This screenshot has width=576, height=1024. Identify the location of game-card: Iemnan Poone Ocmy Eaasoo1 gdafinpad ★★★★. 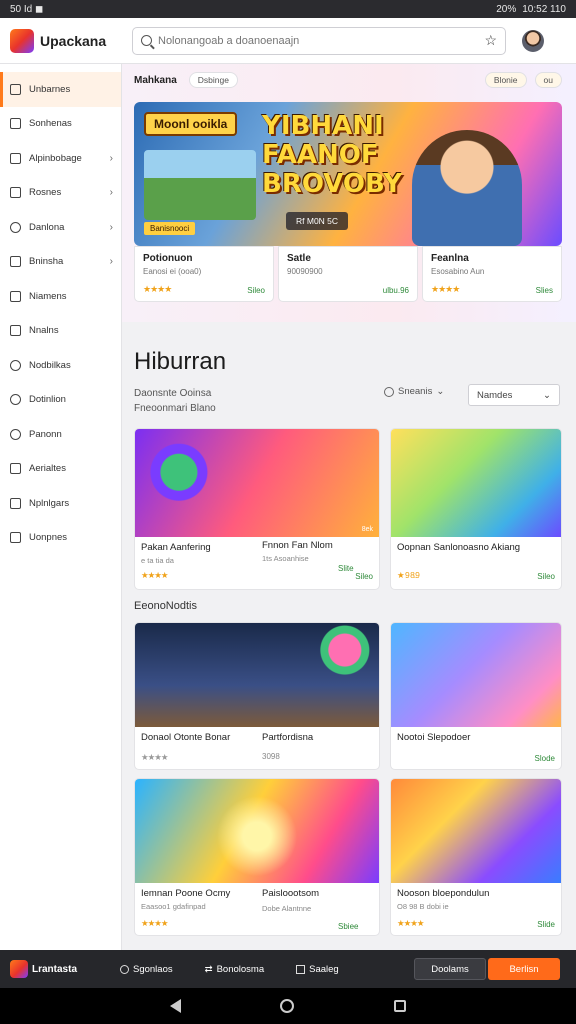
(257, 857).